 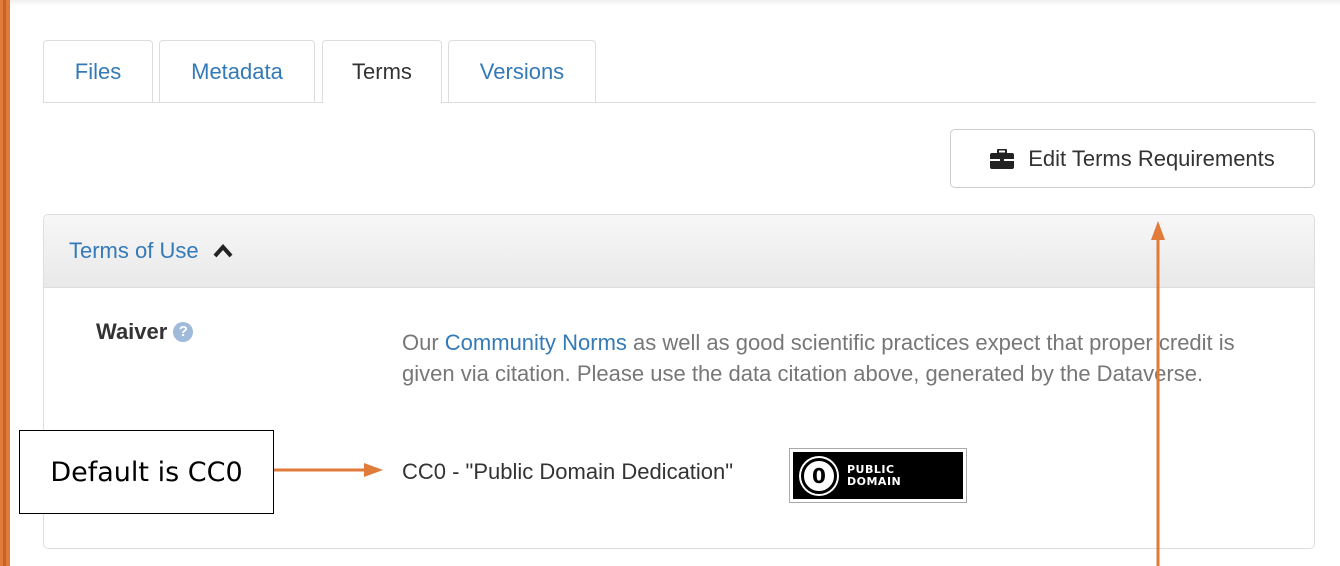 What do you see at coordinates (1151, 158) in the screenshot?
I see `edit-terms-label: Edit Terms Requirements` at bounding box center [1151, 158].